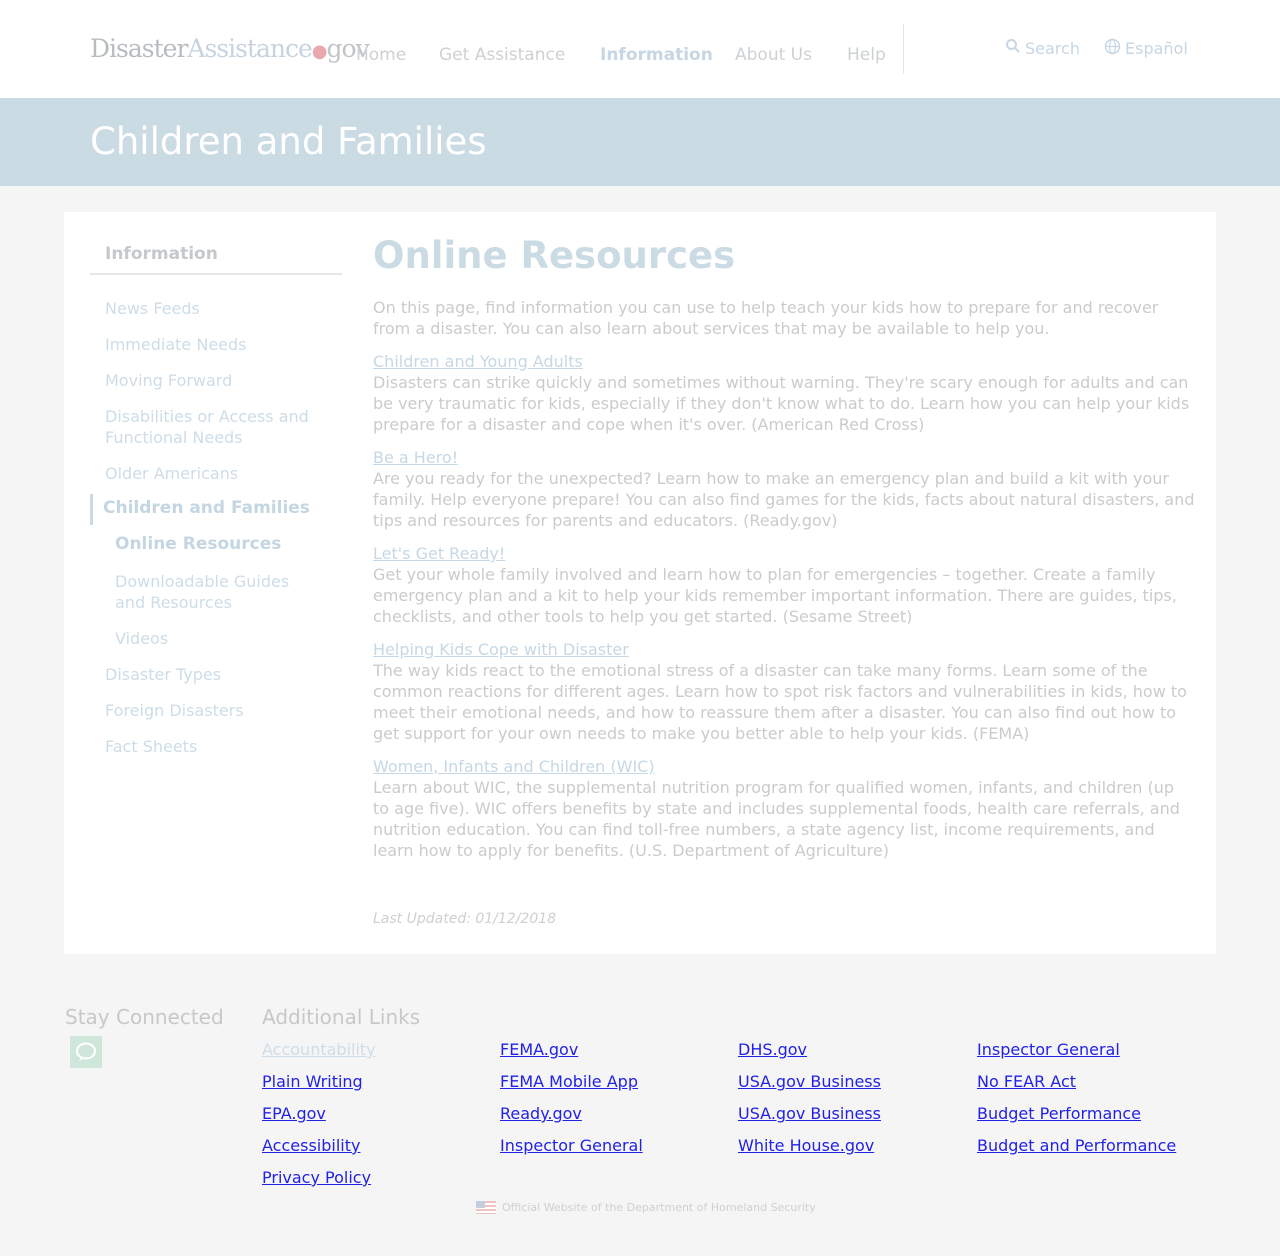  I want to click on footer-link-epa: EPA.gov, so click(294, 1114).